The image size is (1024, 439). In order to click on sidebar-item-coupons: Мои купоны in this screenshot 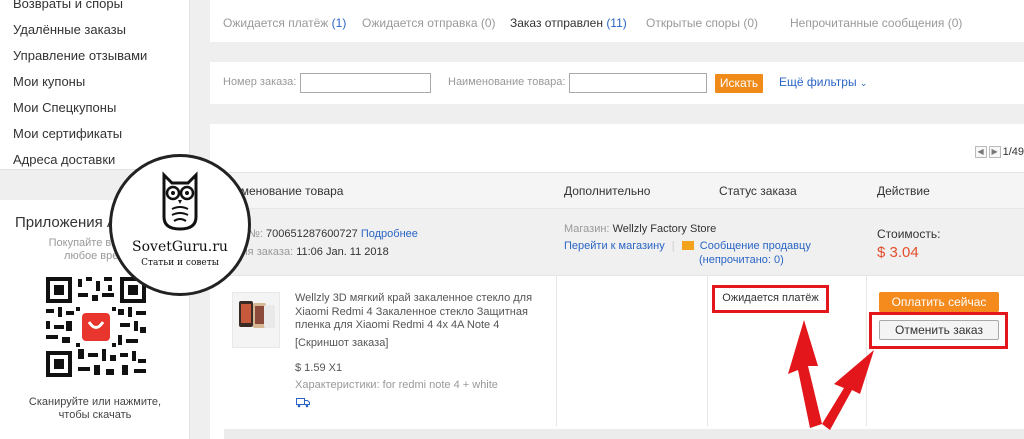, I will do `click(101, 82)`.